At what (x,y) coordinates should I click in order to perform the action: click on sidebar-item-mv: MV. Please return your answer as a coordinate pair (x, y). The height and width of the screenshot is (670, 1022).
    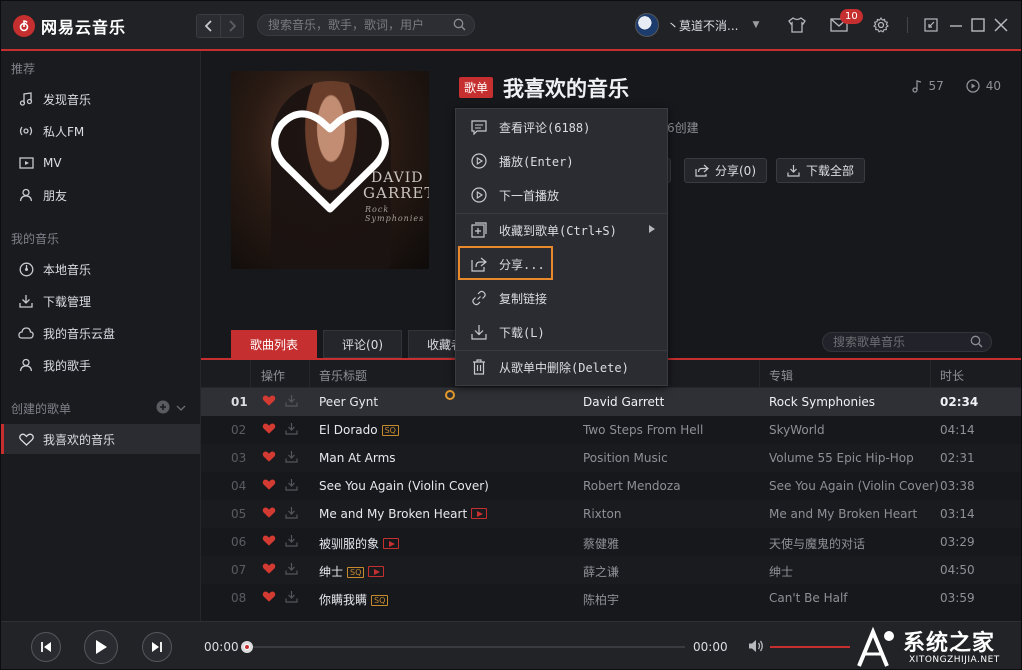
    Looking at the image, I should click on (100, 163).